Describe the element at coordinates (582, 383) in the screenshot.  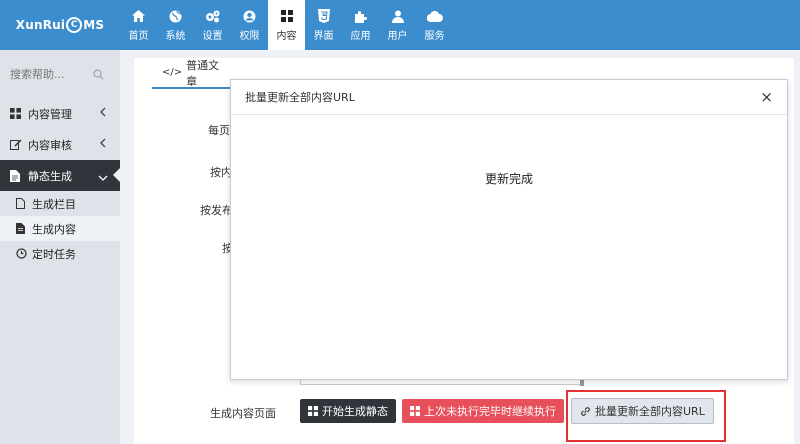
I see `scroll-handle` at that location.